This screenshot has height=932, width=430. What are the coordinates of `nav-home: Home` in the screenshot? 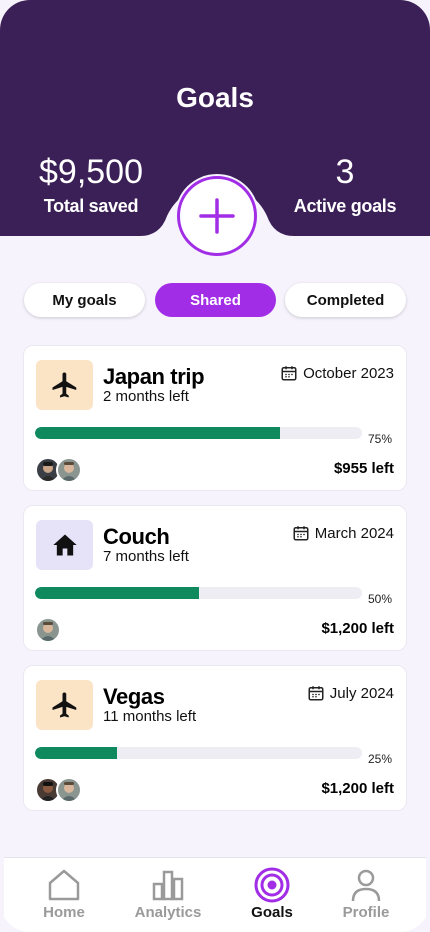 It's located at (64, 893).